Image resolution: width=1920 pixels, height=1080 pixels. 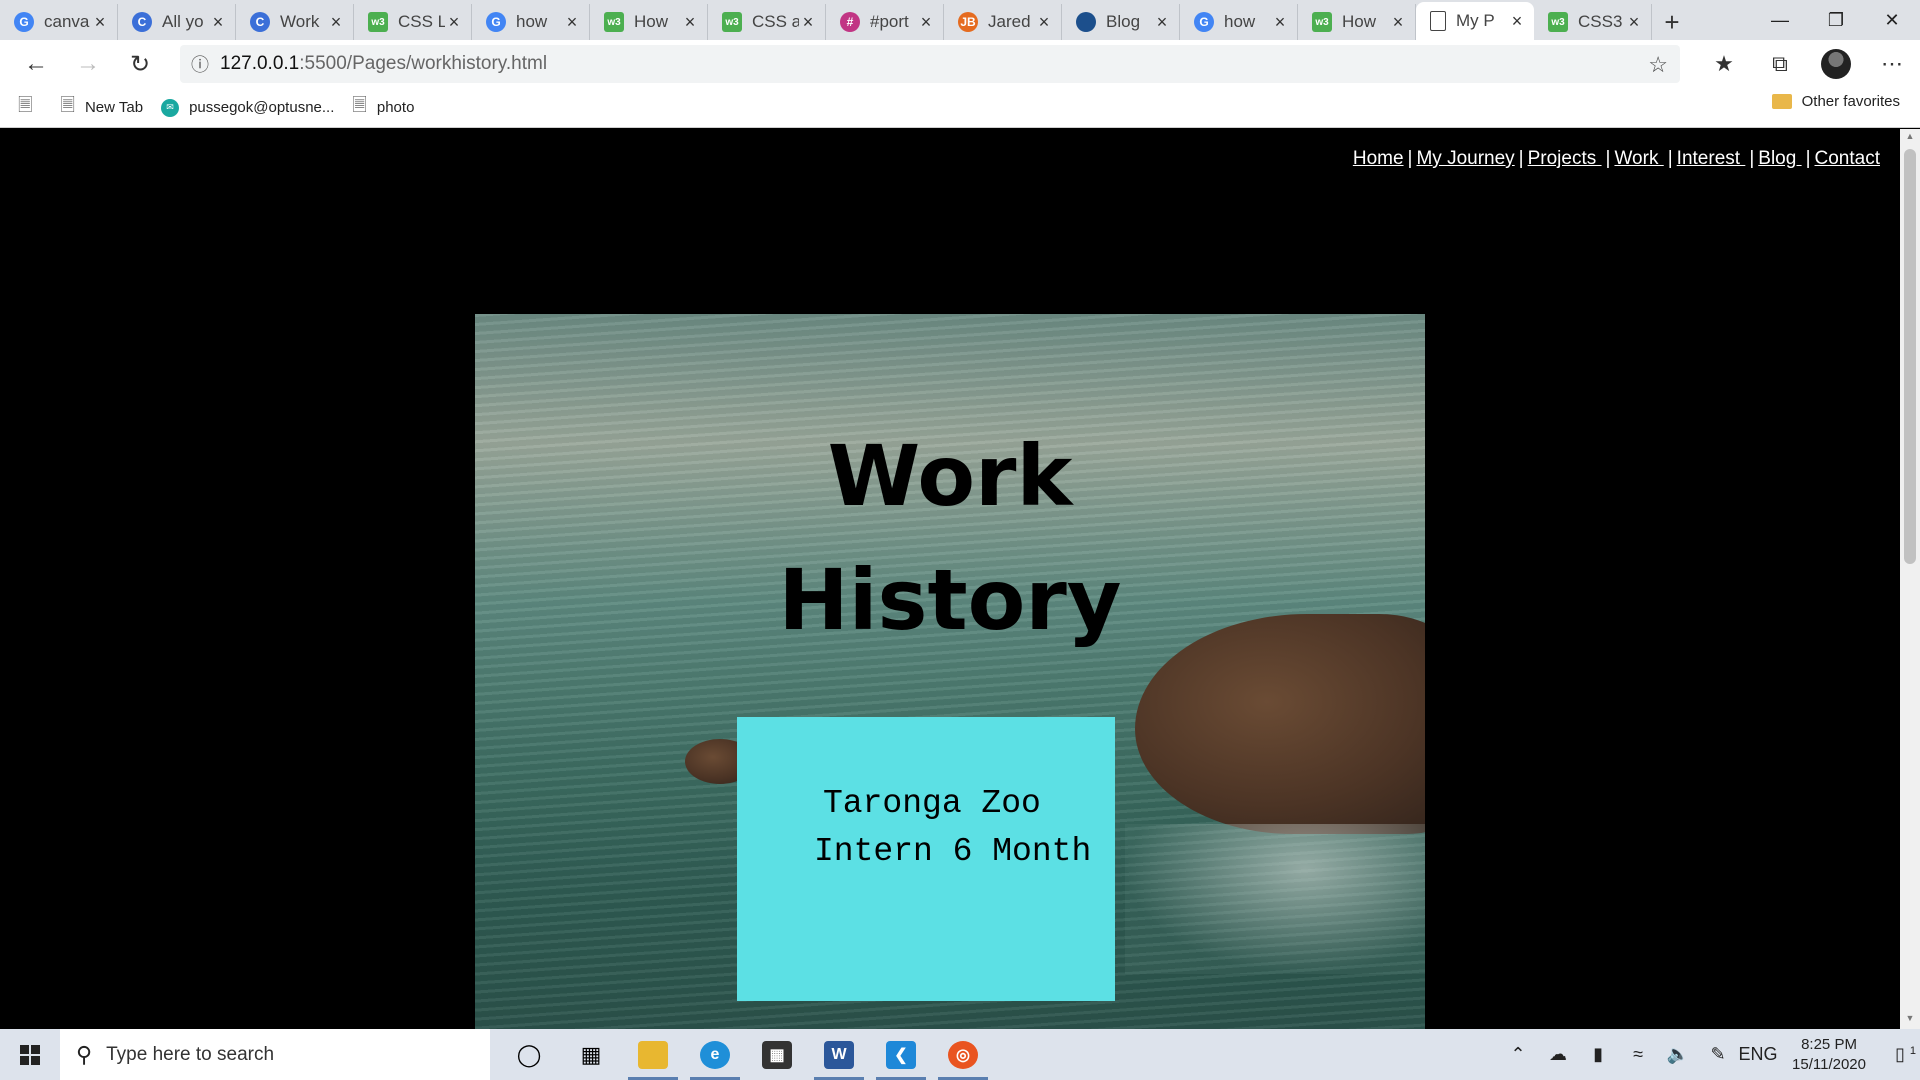 What do you see at coordinates (839, 1054) in the screenshot?
I see `word-icon: W` at bounding box center [839, 1054].